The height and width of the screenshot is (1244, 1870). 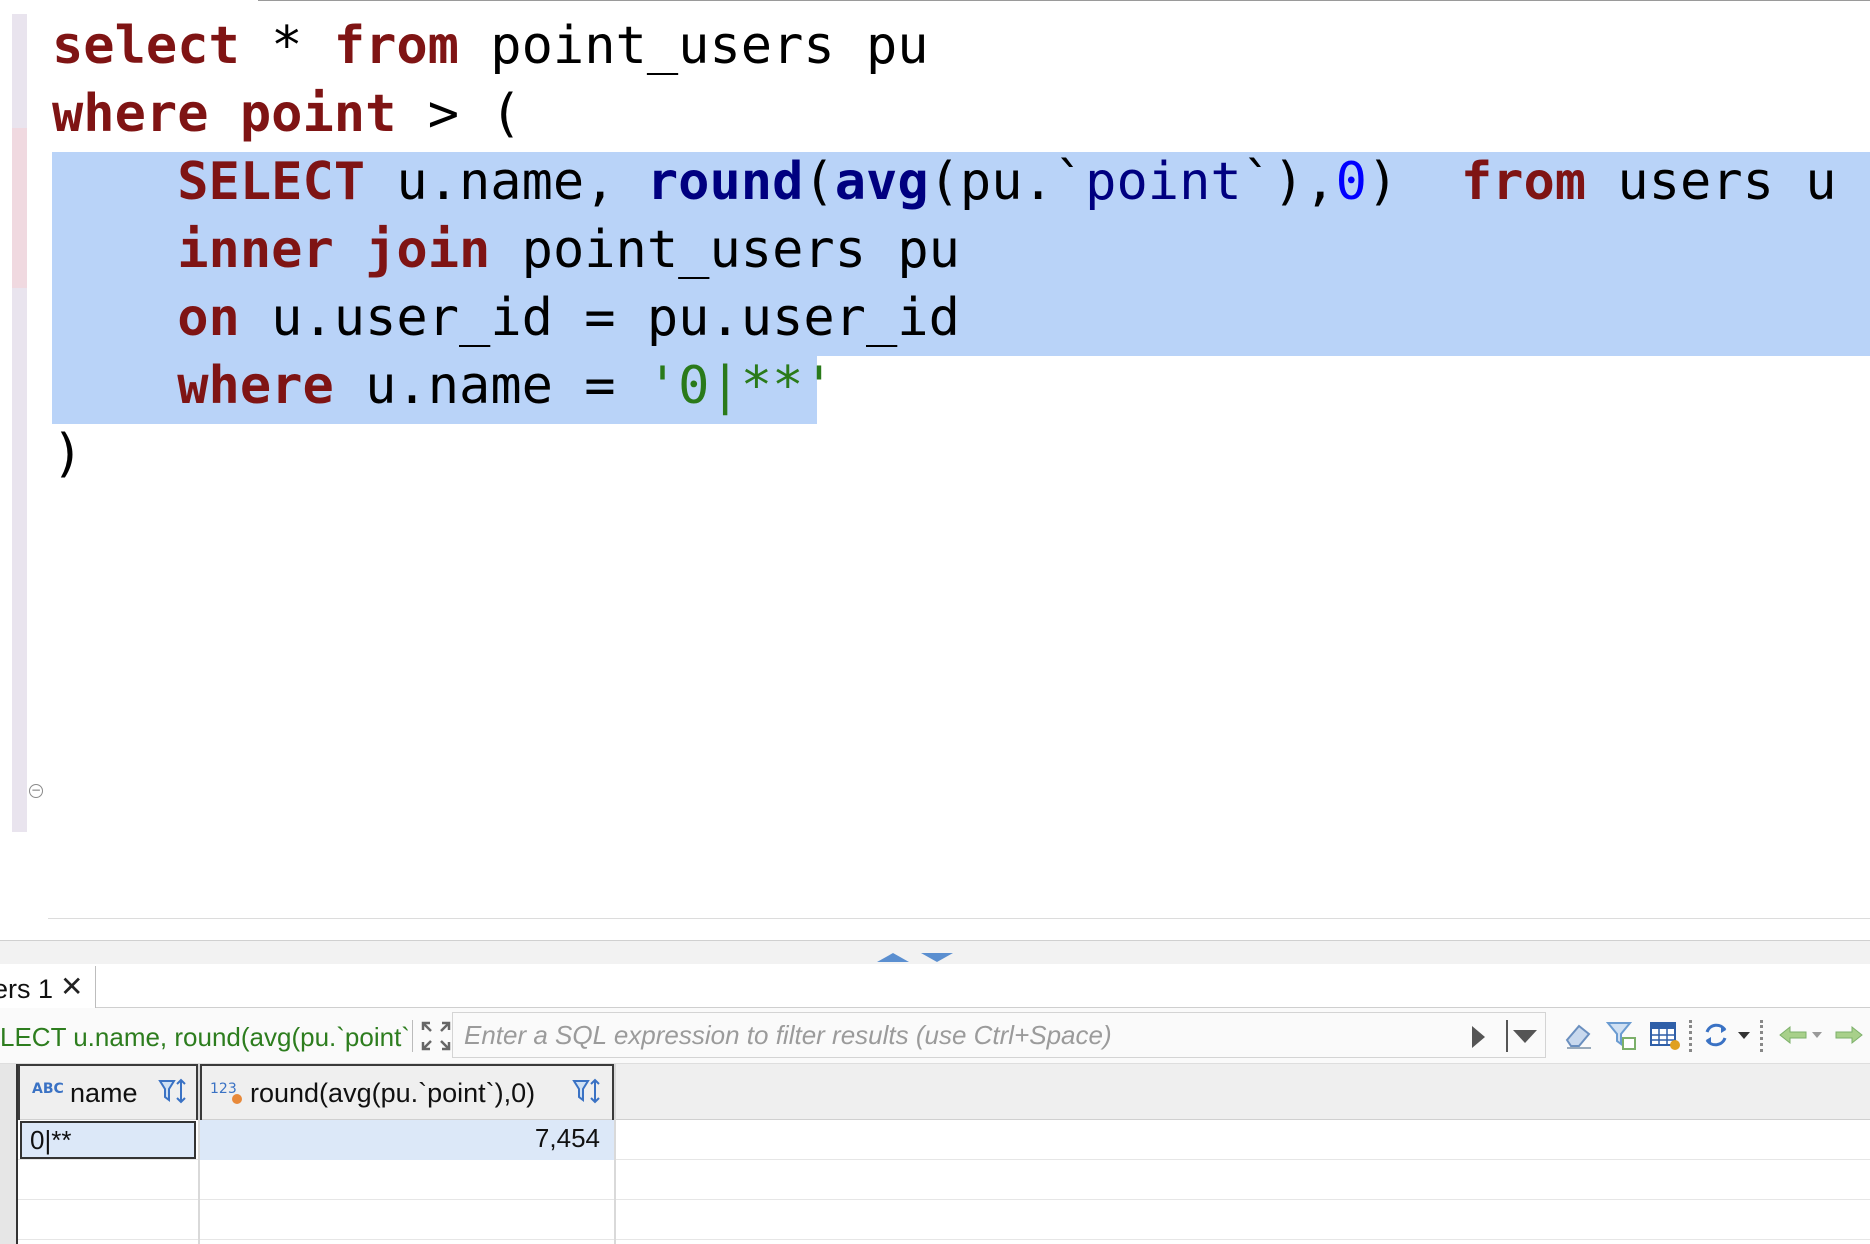 I want to click on code-token-kw: point, so click(x=318, y=114).